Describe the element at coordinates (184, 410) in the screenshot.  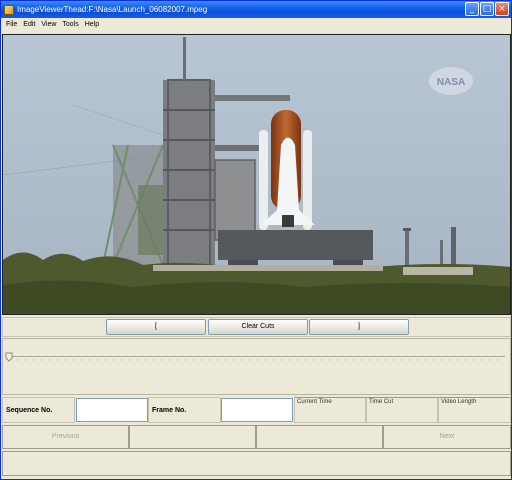
I see `frame-label: Frame No.` at that location.